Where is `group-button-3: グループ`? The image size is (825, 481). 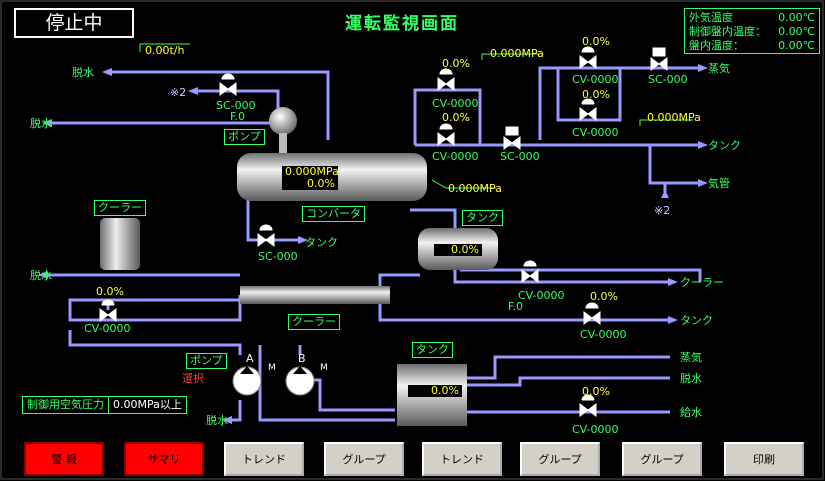 group-button-3: グループ is located at coordinates (662, 459).